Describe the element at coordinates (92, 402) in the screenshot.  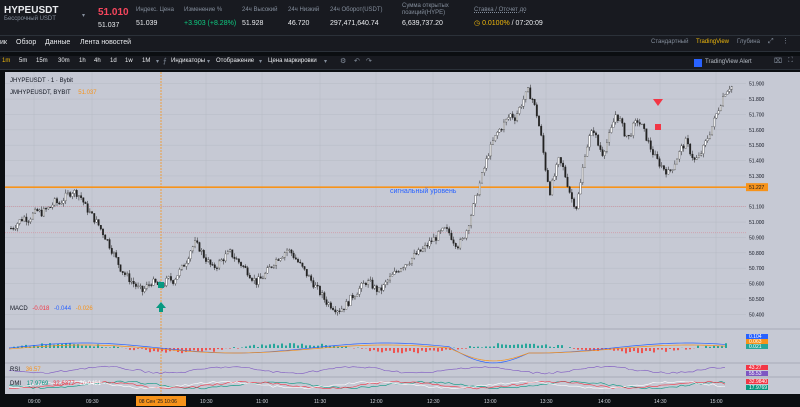
I see `time-axis-label: 09:30` at that location.